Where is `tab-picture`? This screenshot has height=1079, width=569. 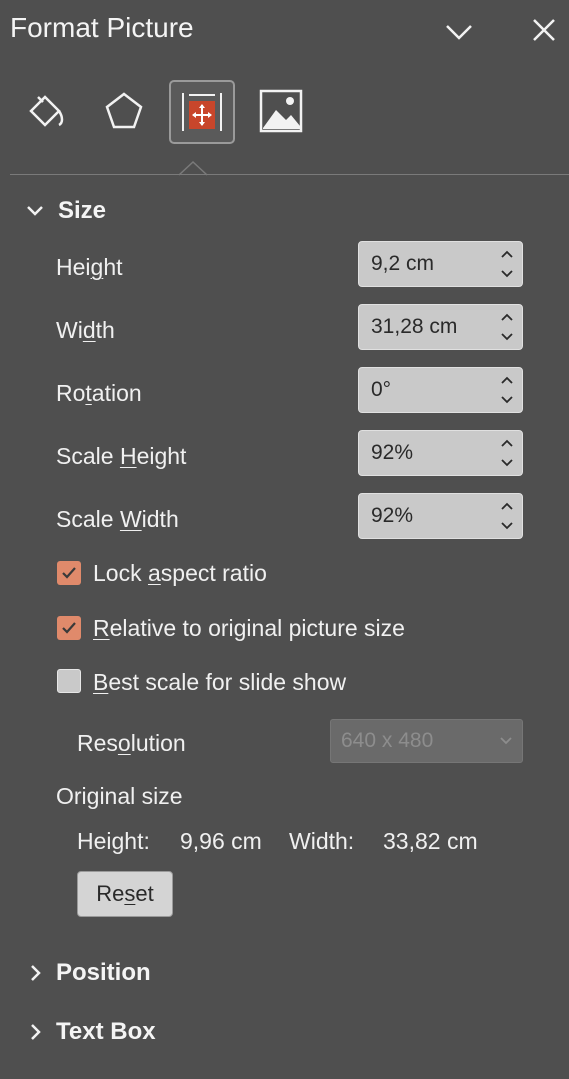 tab-picture is located at coordinates (281, 111).